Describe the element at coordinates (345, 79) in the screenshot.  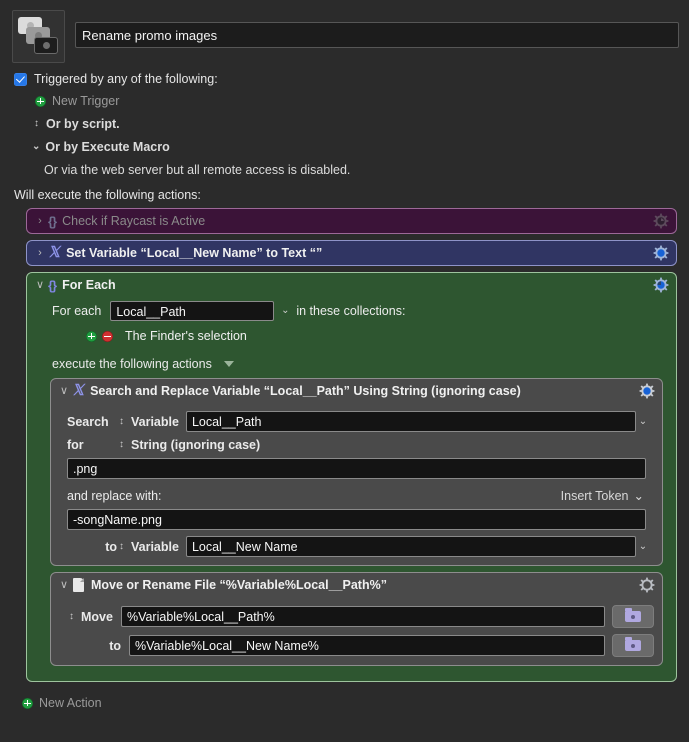
I see `trigger-enabled-row: Triggered by any of the following:` at that location.